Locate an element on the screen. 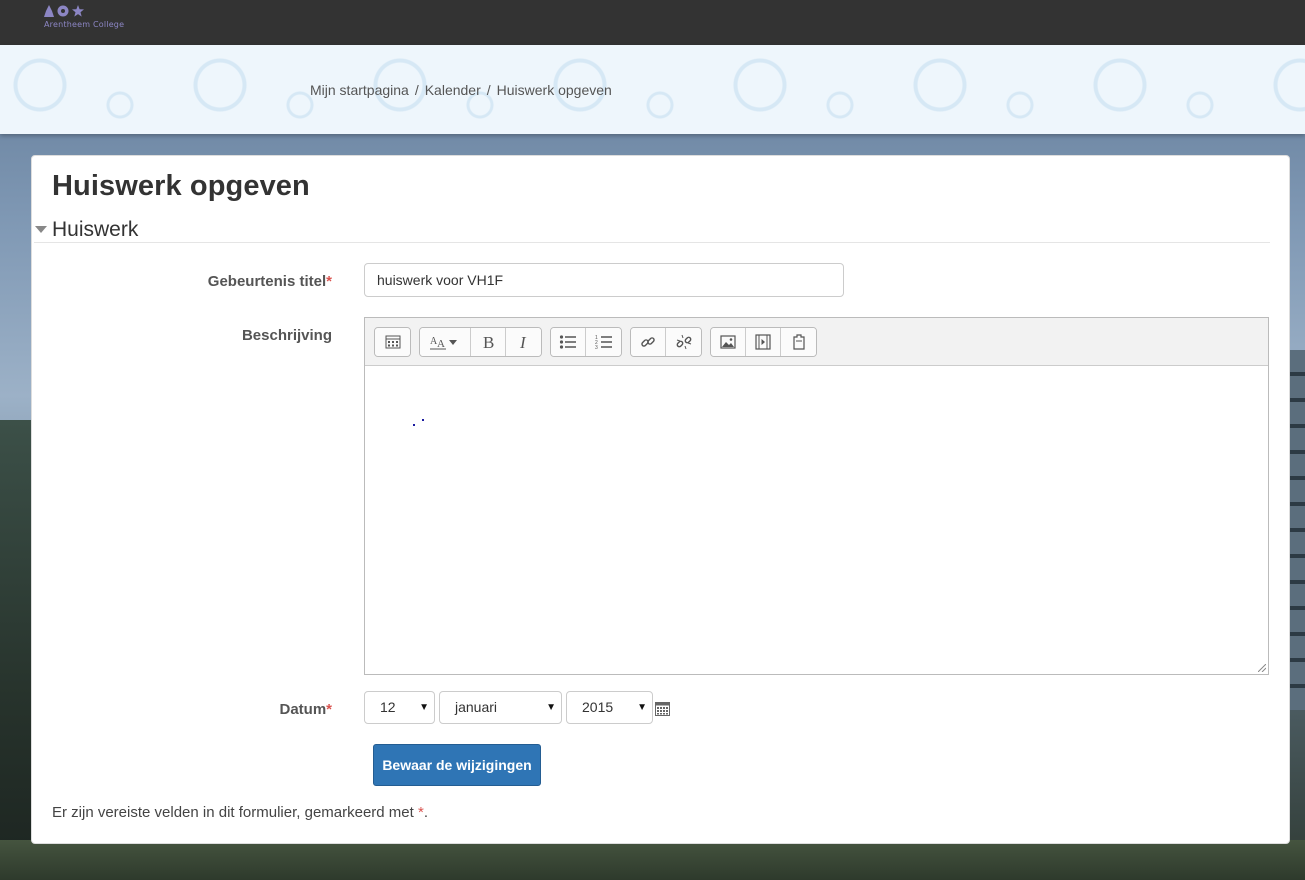  unlink-icon is located at coordinates (683, 342).